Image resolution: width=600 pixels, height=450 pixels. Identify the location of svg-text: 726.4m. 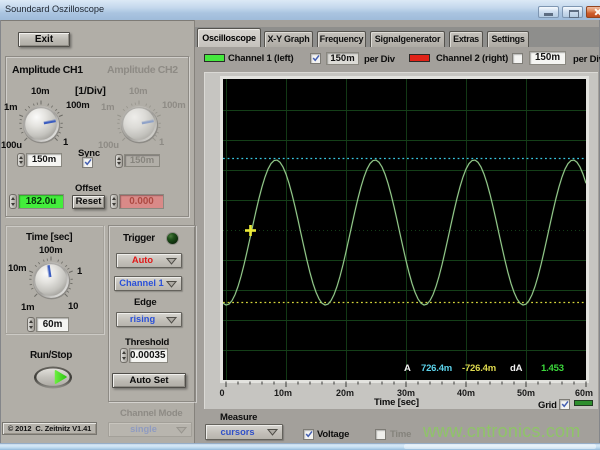
(436, 368).